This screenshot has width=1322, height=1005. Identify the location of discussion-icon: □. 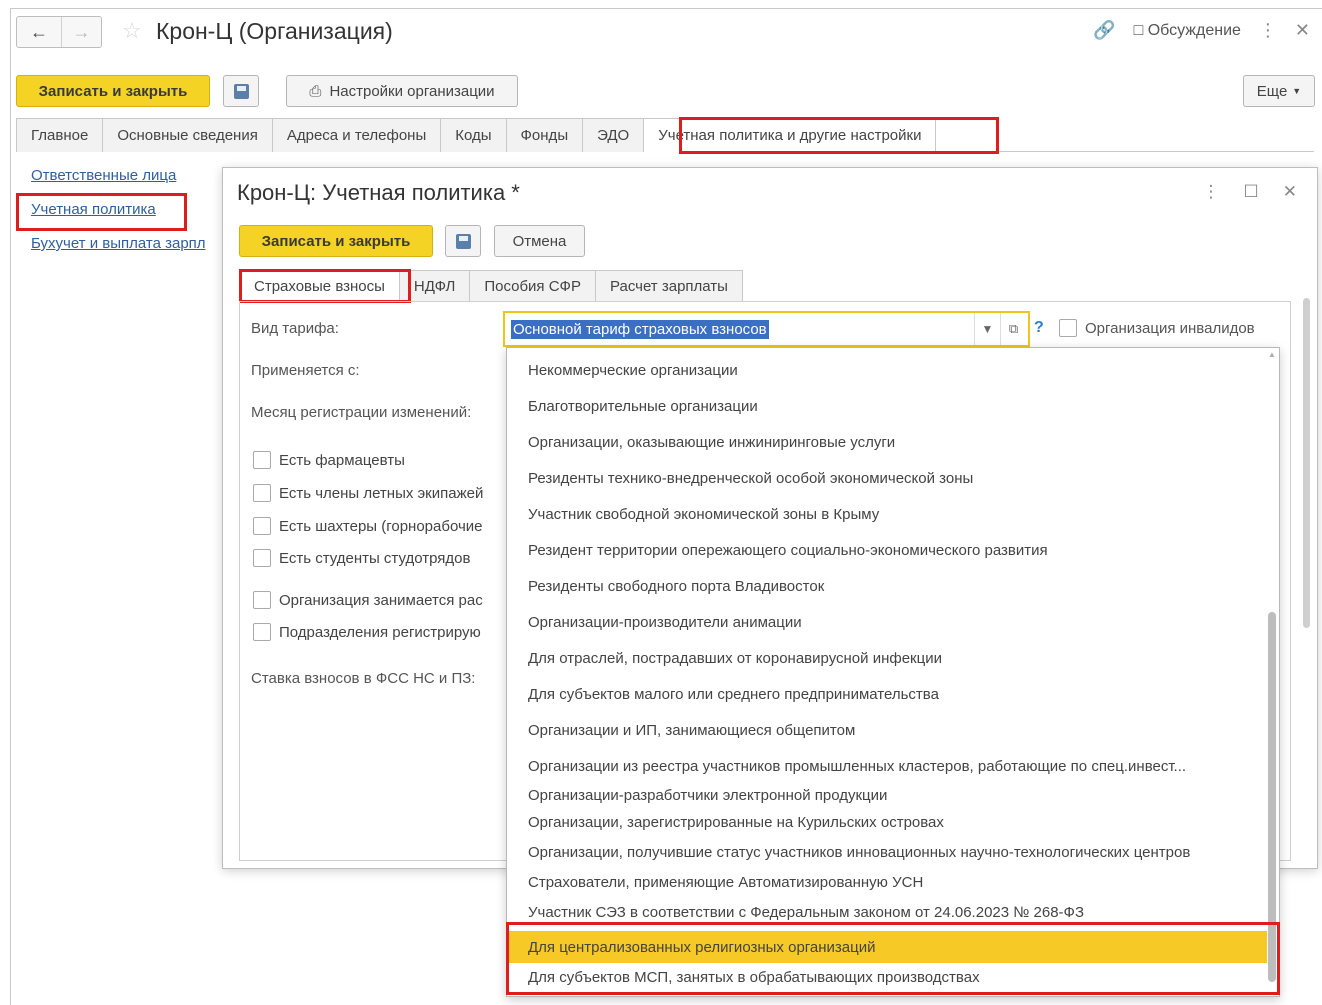
(1138, 30).